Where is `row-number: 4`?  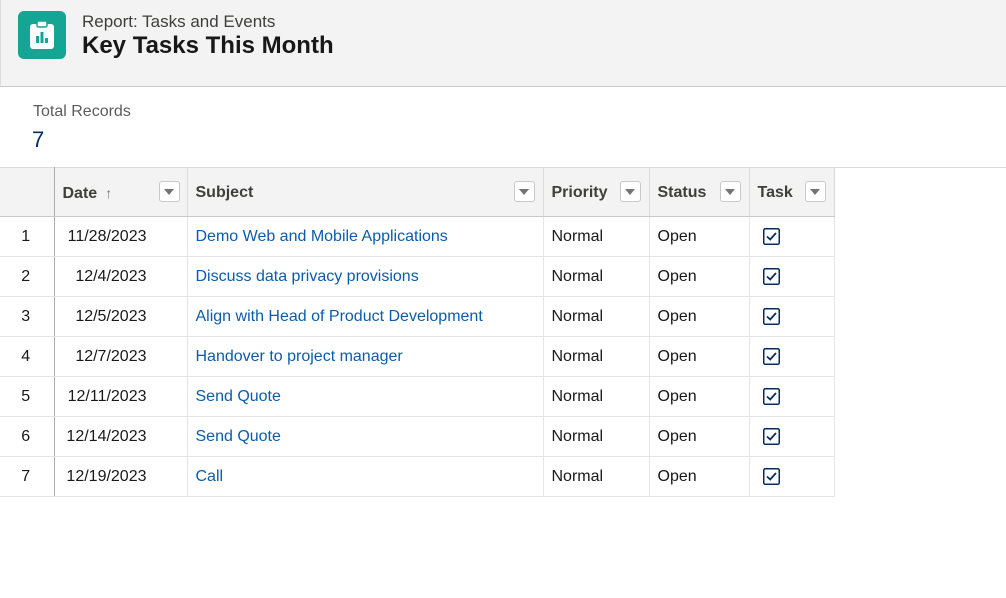
row-number: 4 is located at coordinates (27, 356).